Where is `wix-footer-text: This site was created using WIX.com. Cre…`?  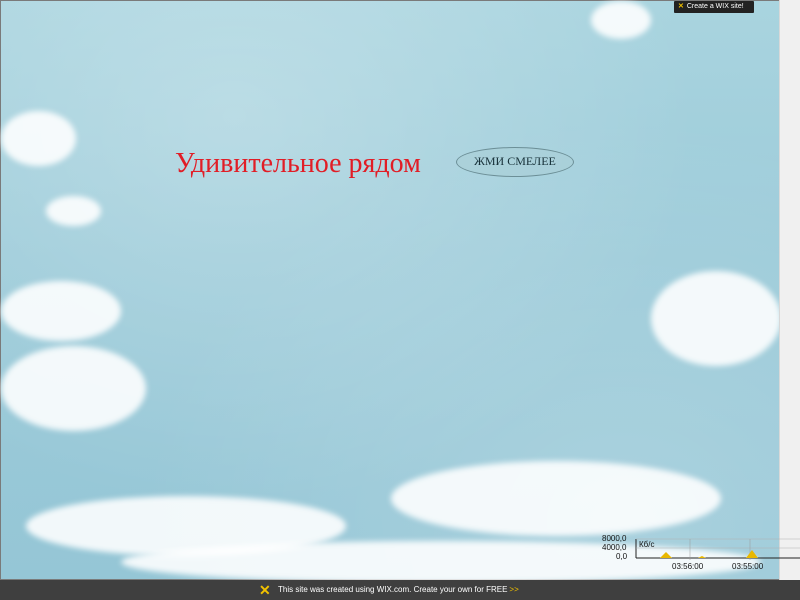
wix-footer-text: This site was created using WIX.com. Cre… is located at coordinates (398, 590).